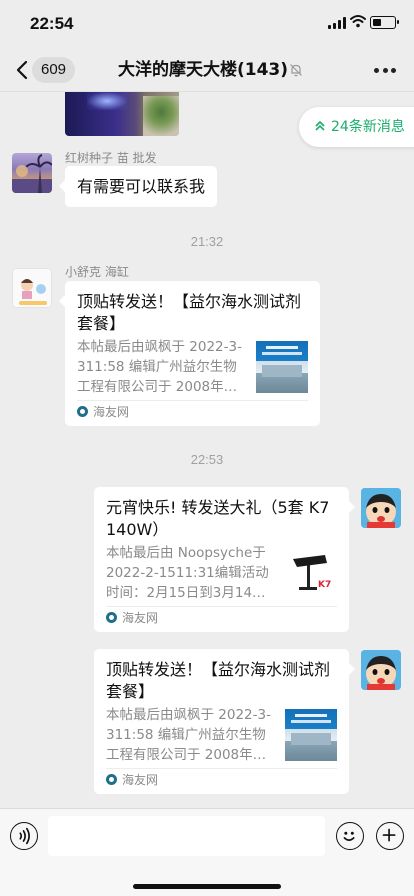 The image size is (414, 896). Describe the element at coordinates (358, 21) in the screenshot. I see `wifi-icon` at that location.